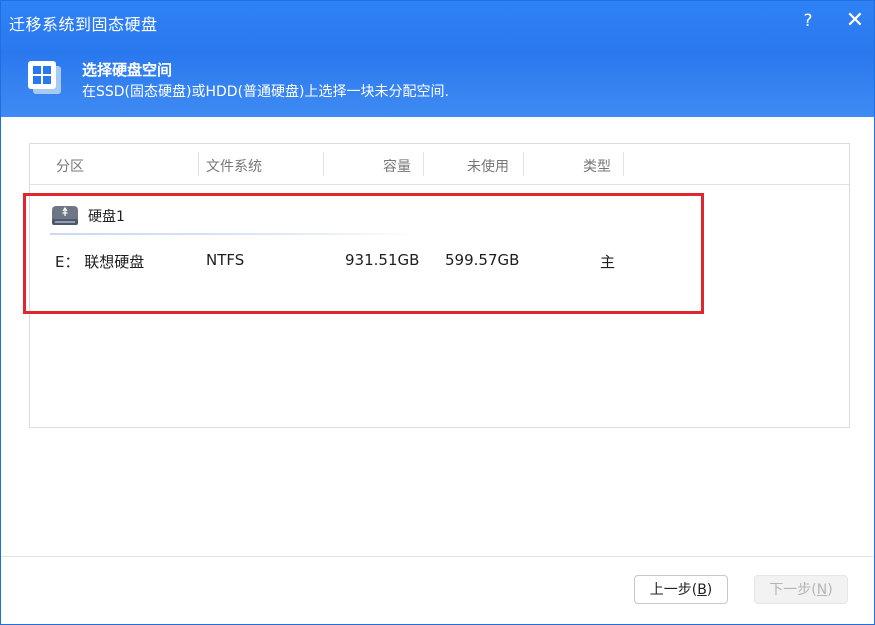 The height and width of the screenshot is (625, 875). I want to click on step-title: 选择硬盘空间, so click(127, 70).